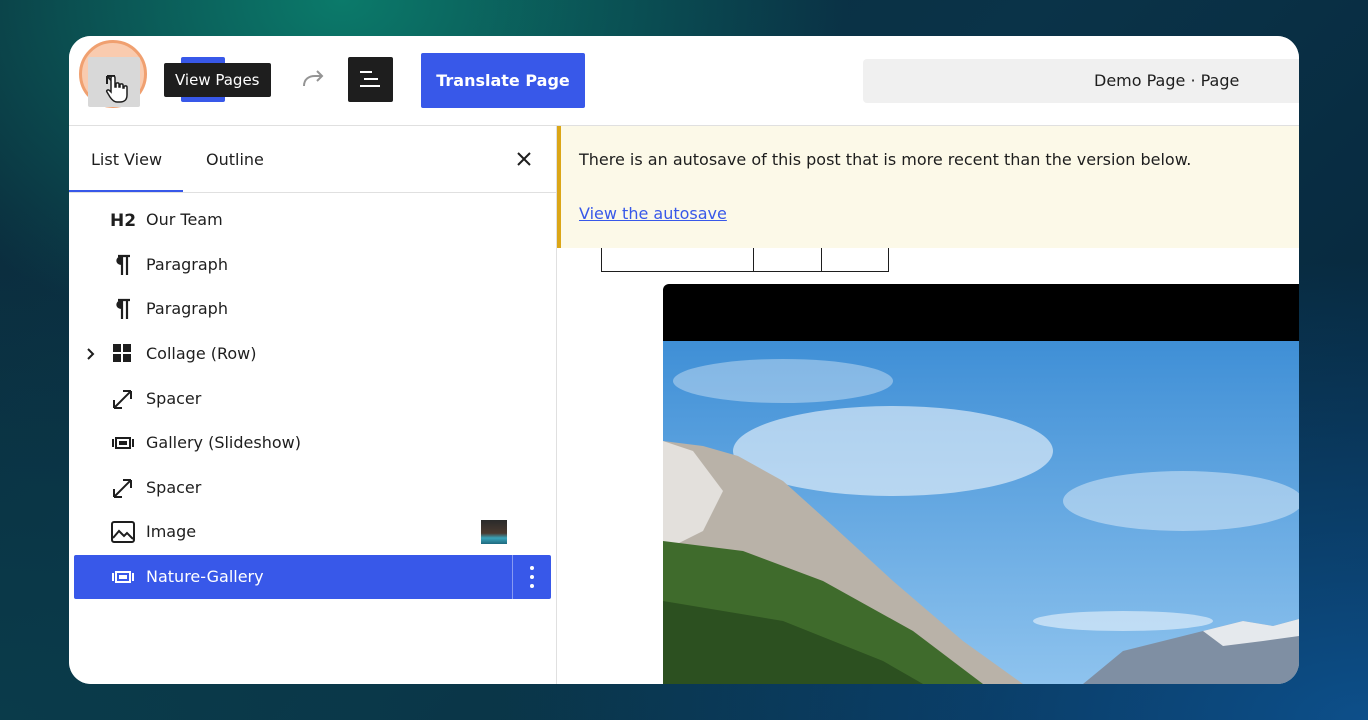 This screenshot has width=1368, height=720. I want to click on more-vertical-icon, so click(532, 577).